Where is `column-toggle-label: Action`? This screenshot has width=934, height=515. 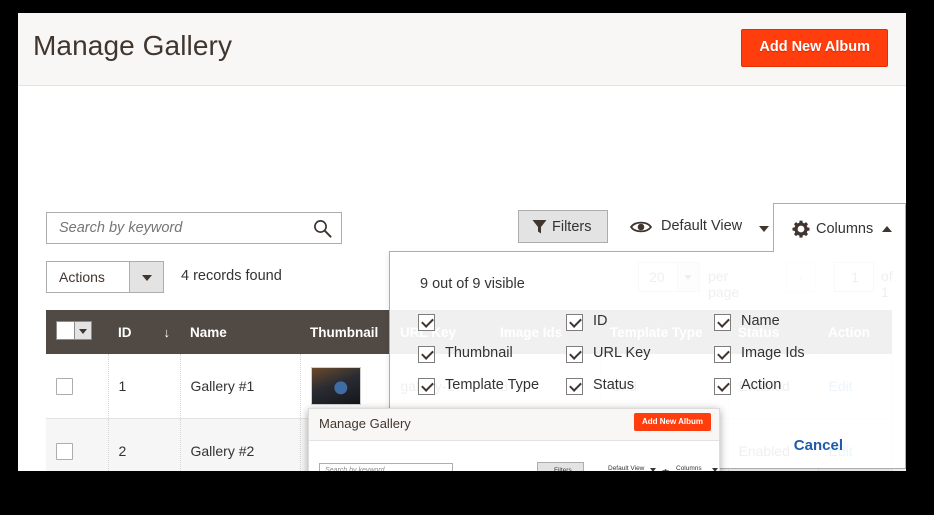
column-toggle-label: Action is located at coordinates (761, 385).